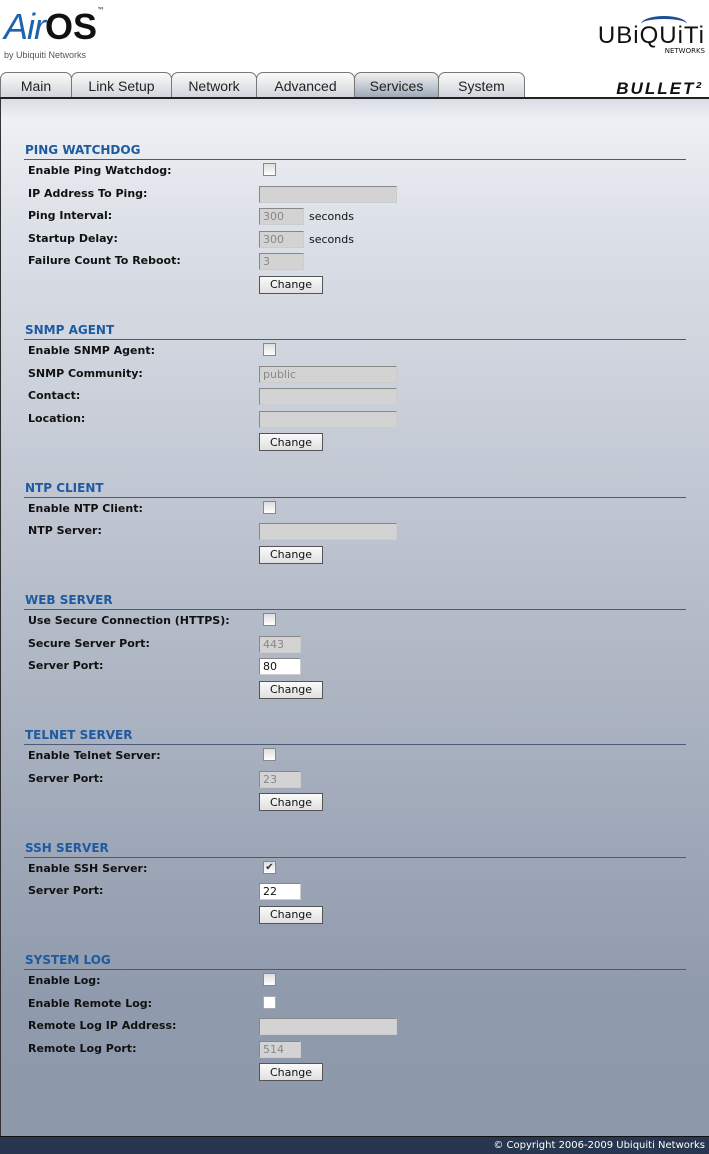  Describe the element at coordinates (355, 600) in the screenshot. I see `section-title: WEB SERVER` at that location.